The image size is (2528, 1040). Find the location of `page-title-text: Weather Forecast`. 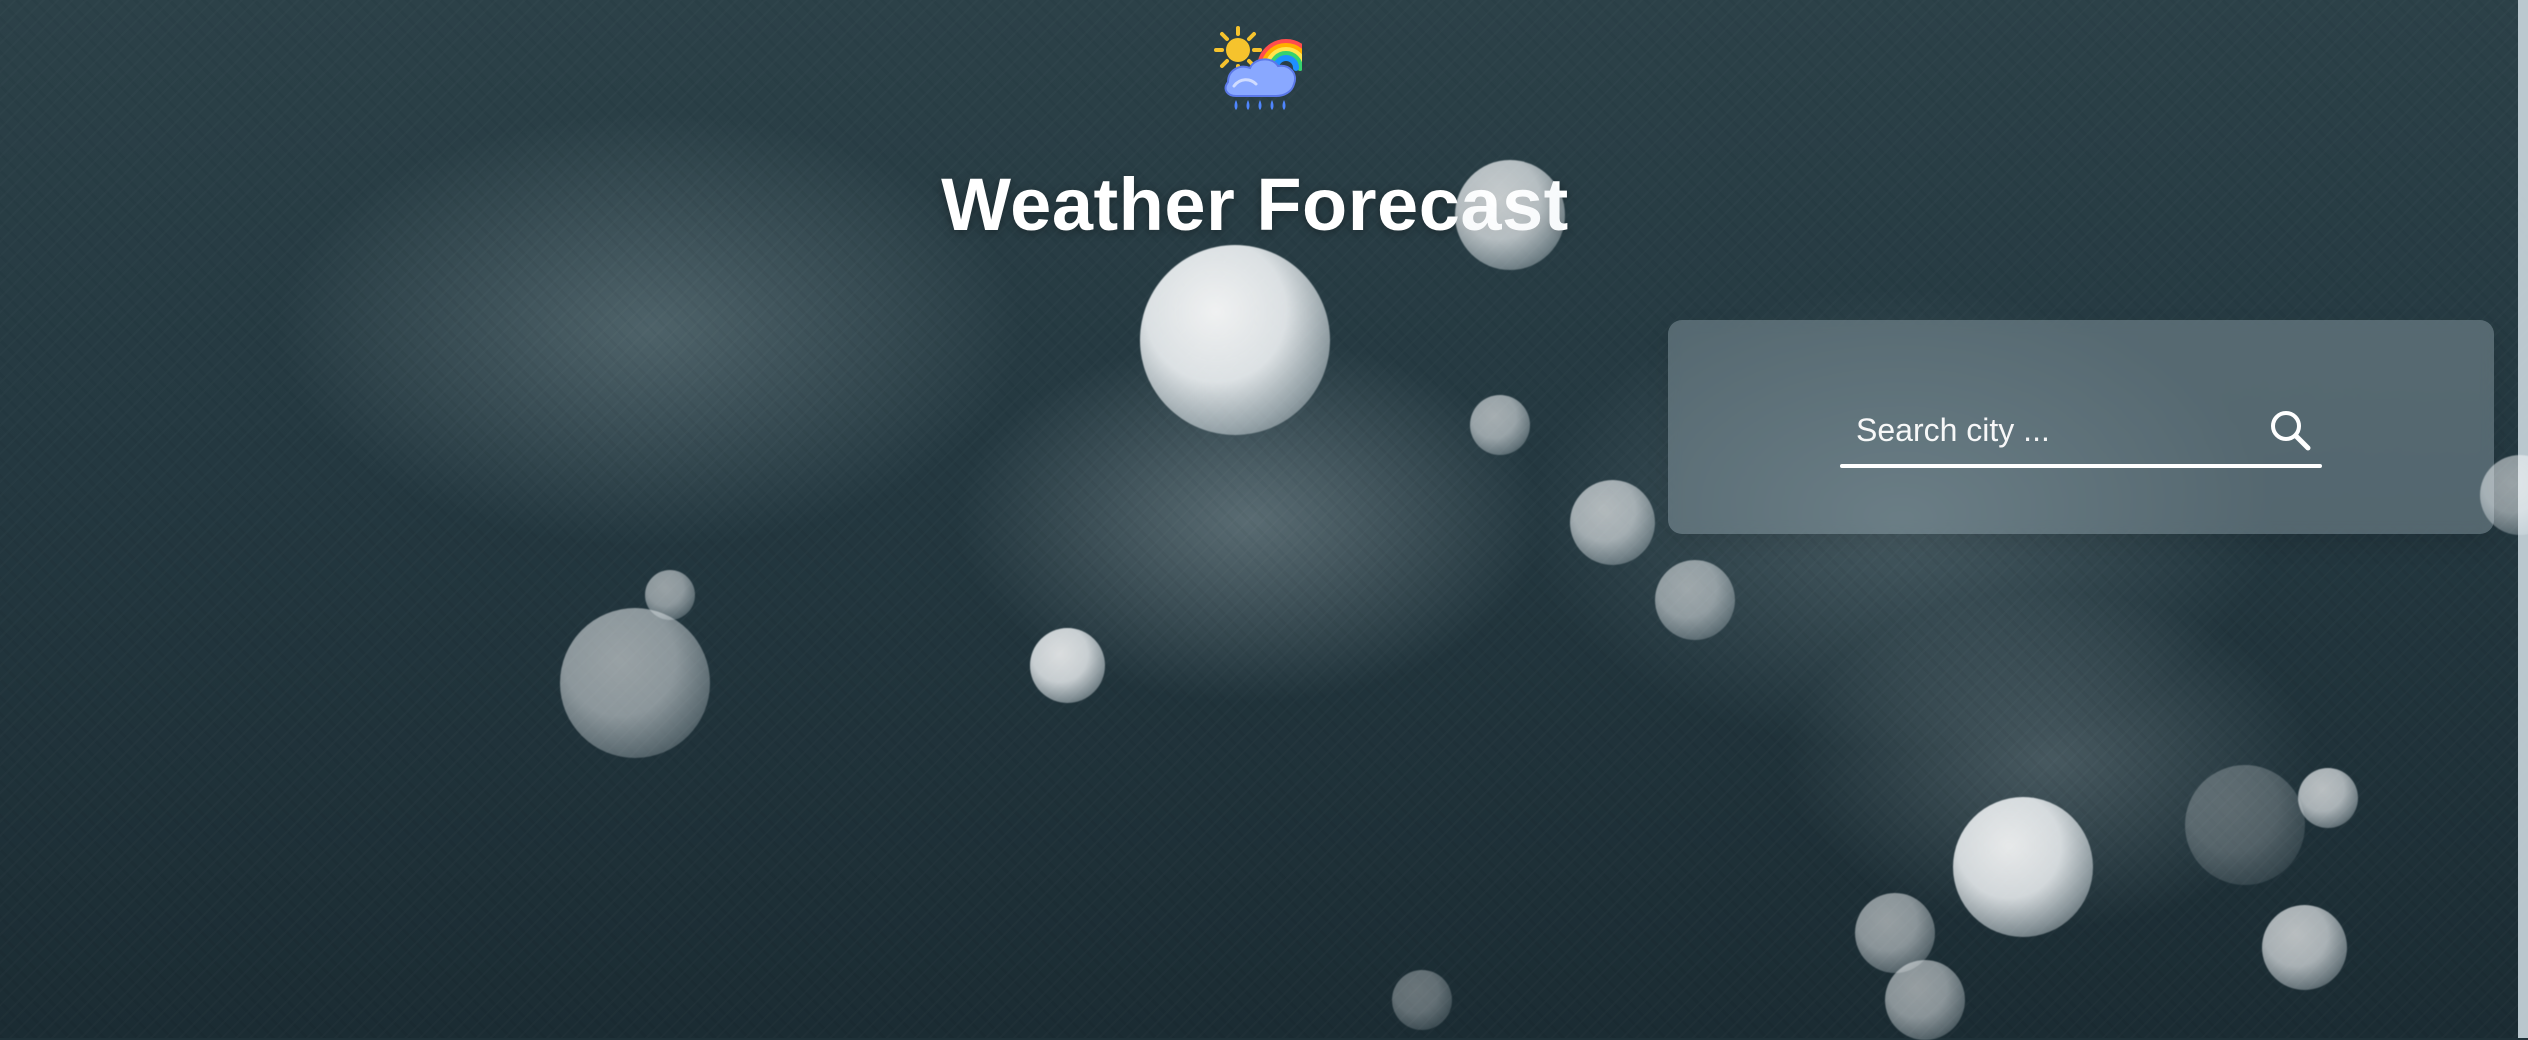

page-title-text: Weather Forecast is located at coordinates (1255, 204).